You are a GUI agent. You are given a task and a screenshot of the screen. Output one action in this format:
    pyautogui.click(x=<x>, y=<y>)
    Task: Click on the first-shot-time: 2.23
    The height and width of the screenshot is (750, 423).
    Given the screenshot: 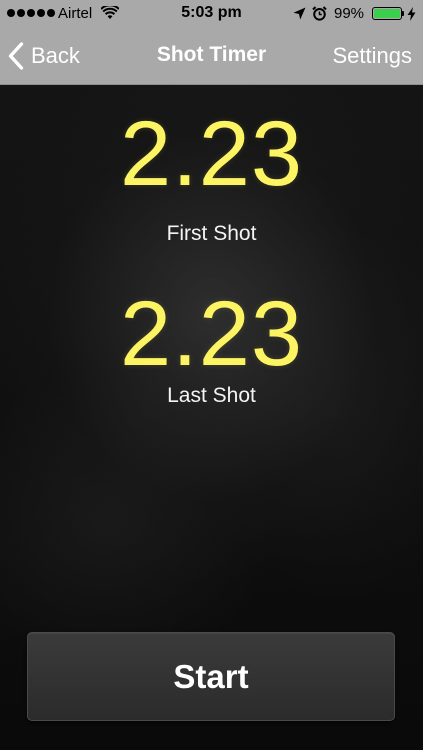 What is the action you would take?
    pyautogui.click(x=211, y=154)
    